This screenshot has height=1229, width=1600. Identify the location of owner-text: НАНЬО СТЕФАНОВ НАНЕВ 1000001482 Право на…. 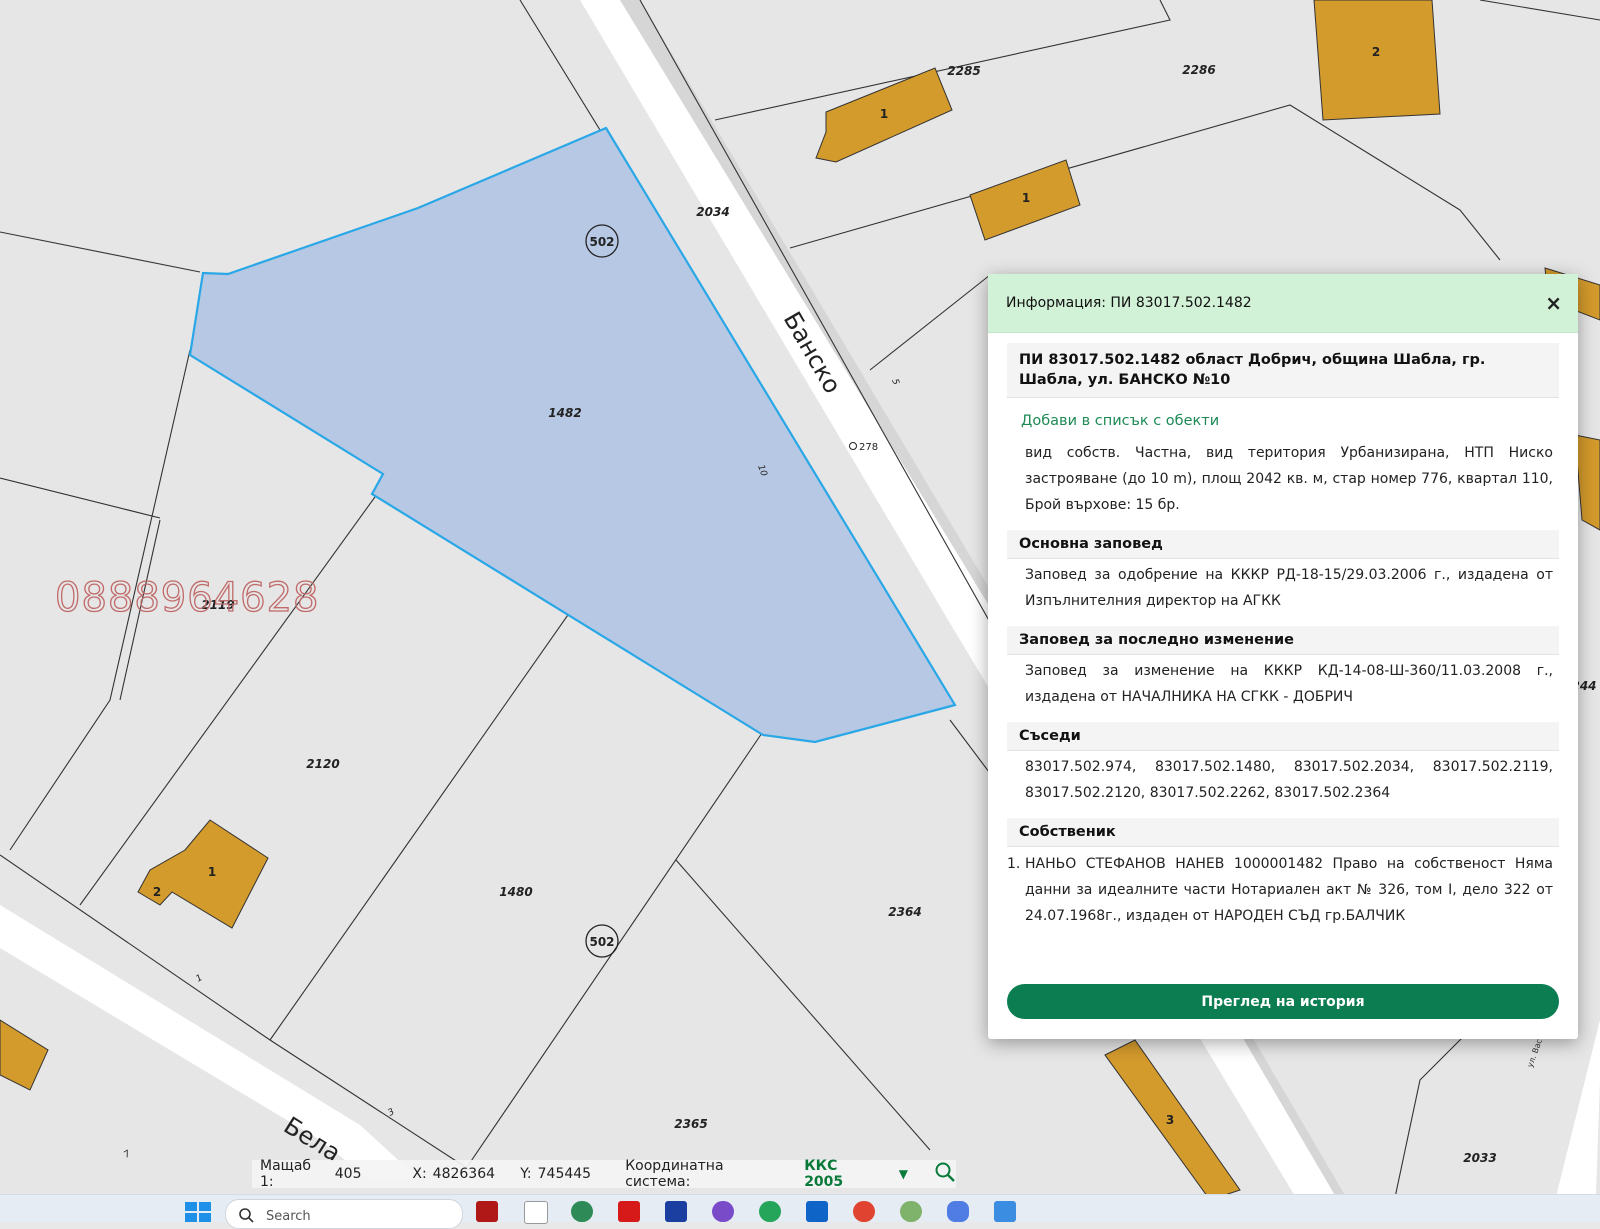
(1289, 890).